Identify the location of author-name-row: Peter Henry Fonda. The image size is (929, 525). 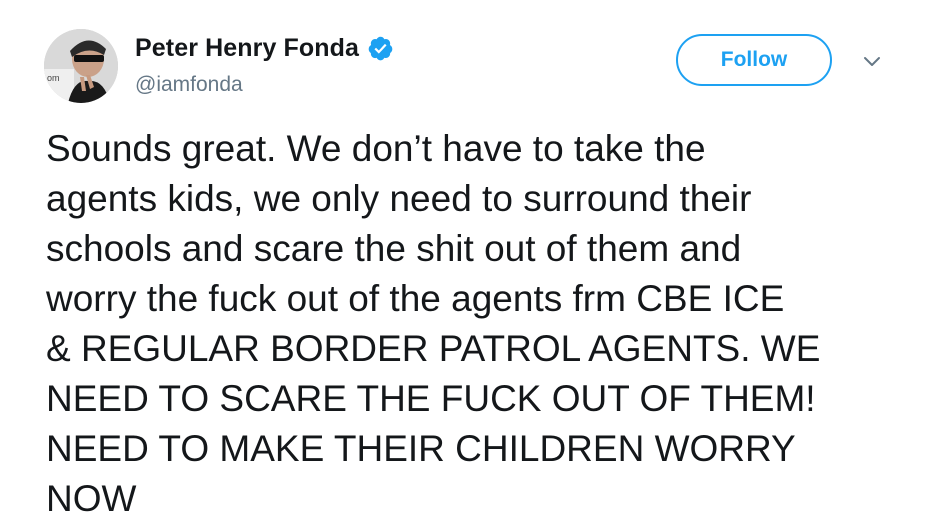
(264, 48).